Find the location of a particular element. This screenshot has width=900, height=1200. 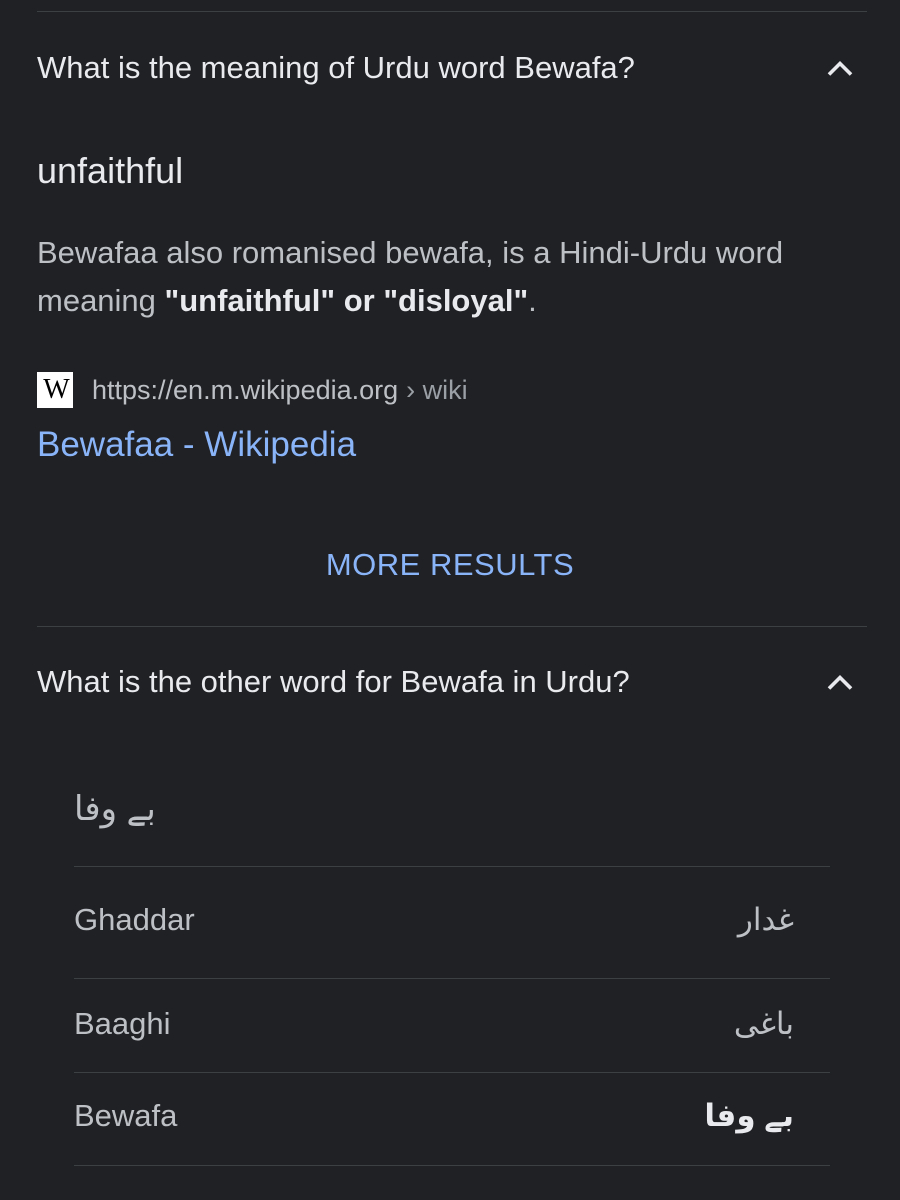

urdu-word: باغی is located at coordinates (763, 1023).